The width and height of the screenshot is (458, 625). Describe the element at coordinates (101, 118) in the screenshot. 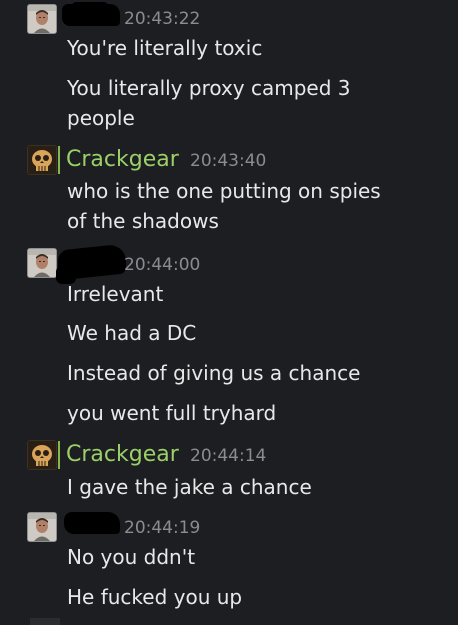

I see `message-text: people` at that location.